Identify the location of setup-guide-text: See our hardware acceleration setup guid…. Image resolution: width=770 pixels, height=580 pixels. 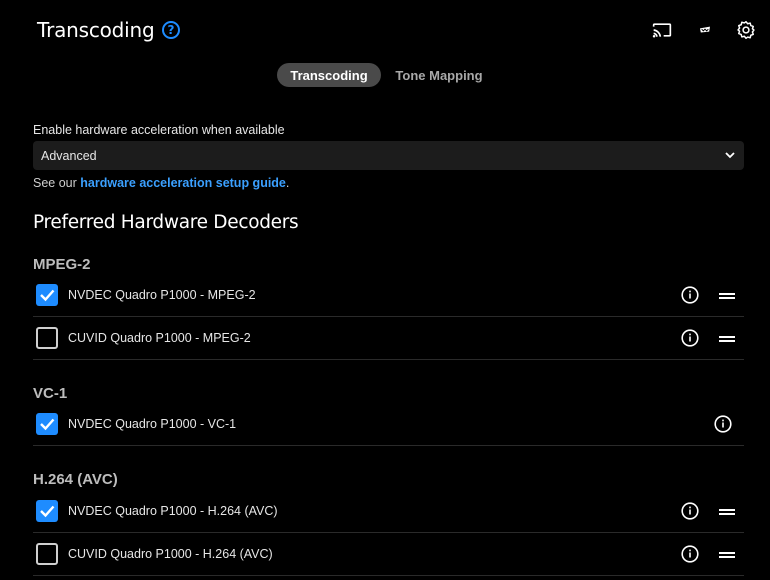
(161, 183).